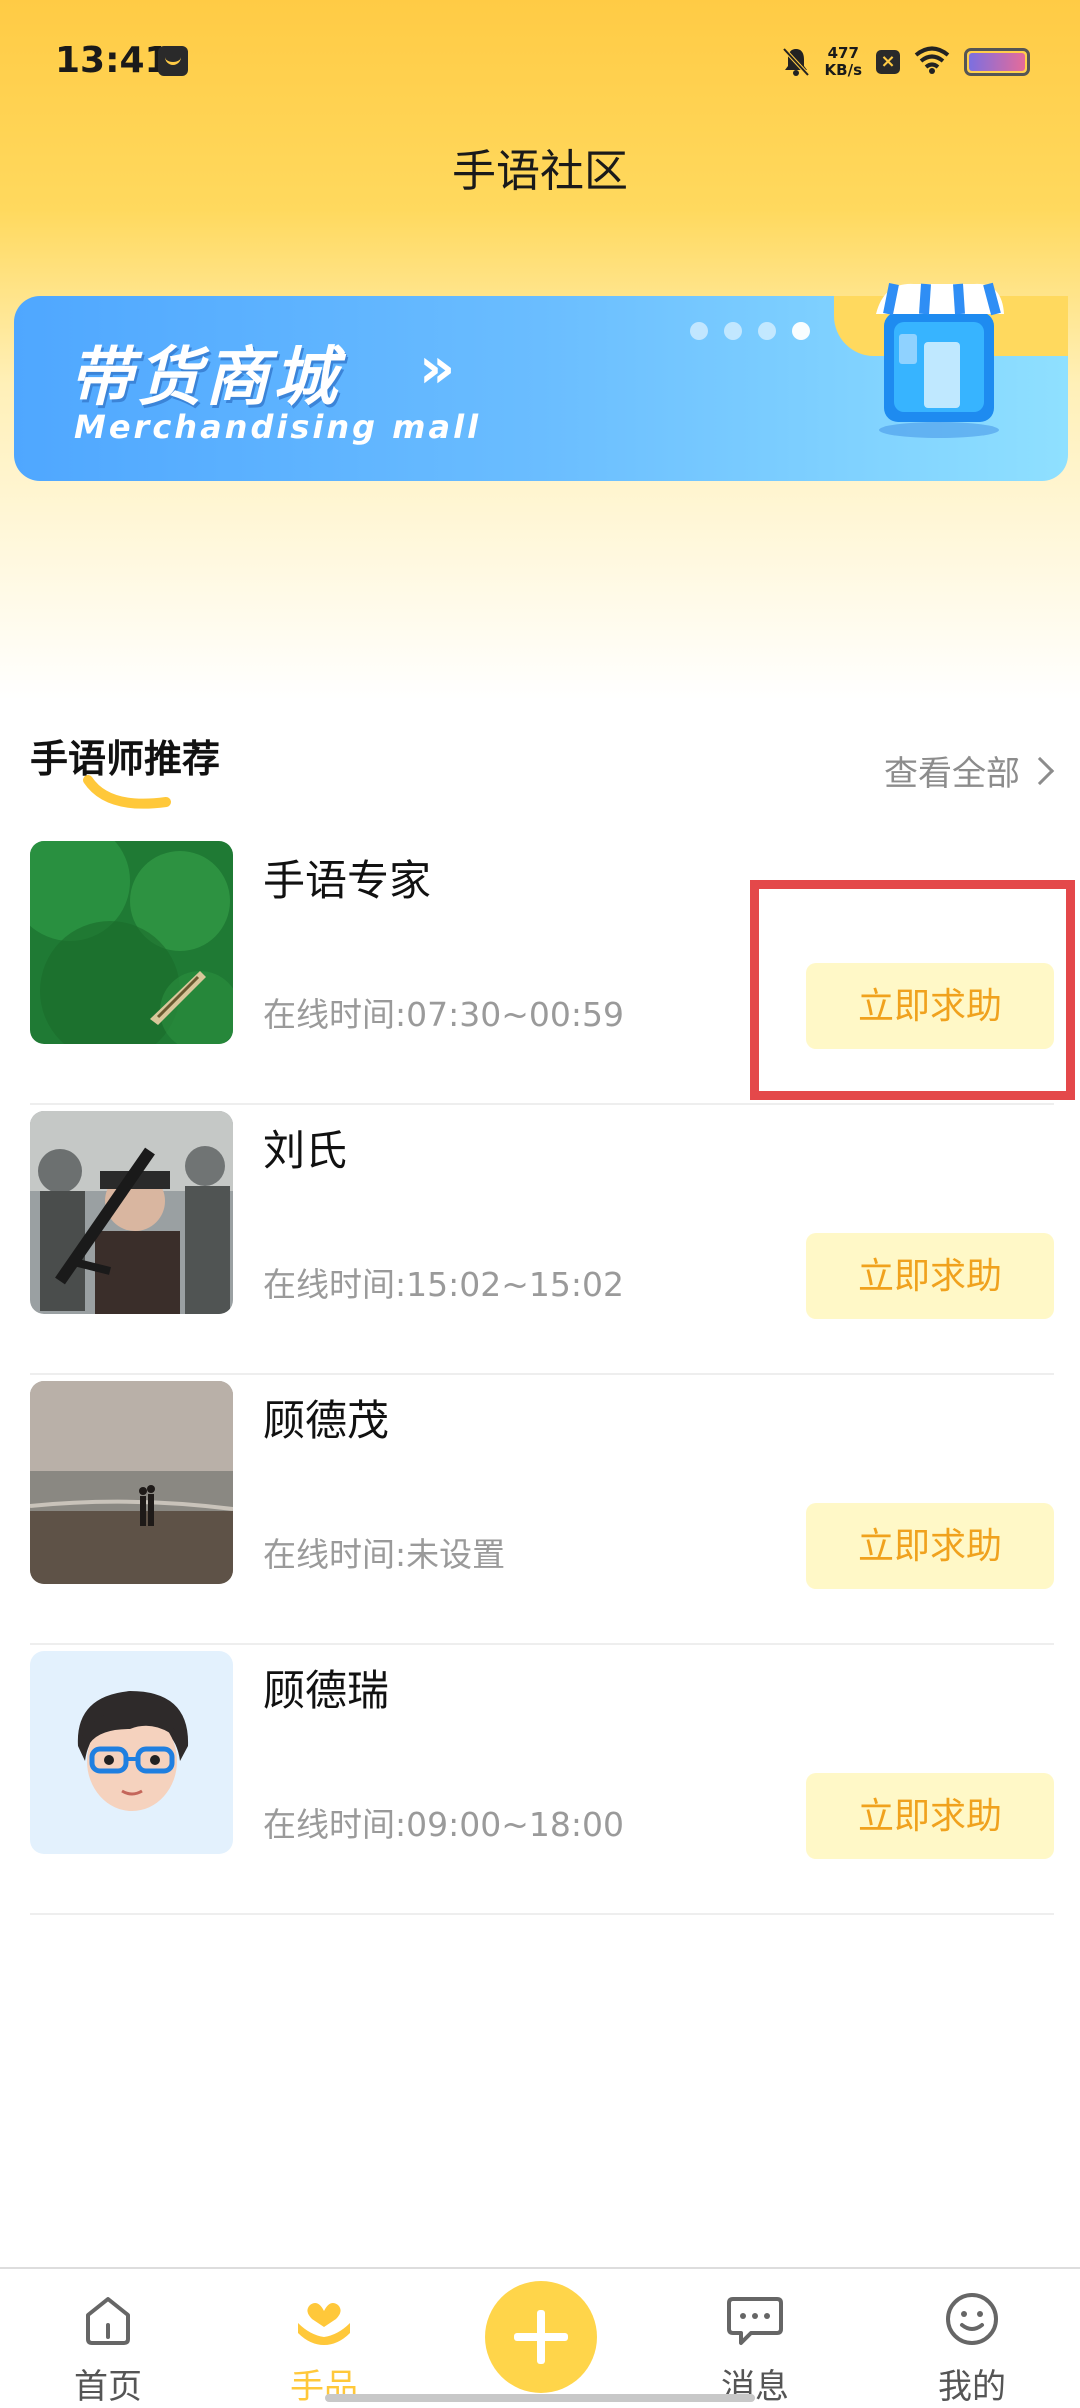 This screenshot has width=1080, height=2408. Describe the element at coordinates (888, 62) in the screenshot. I see `app-x-icon: ×` at that location.